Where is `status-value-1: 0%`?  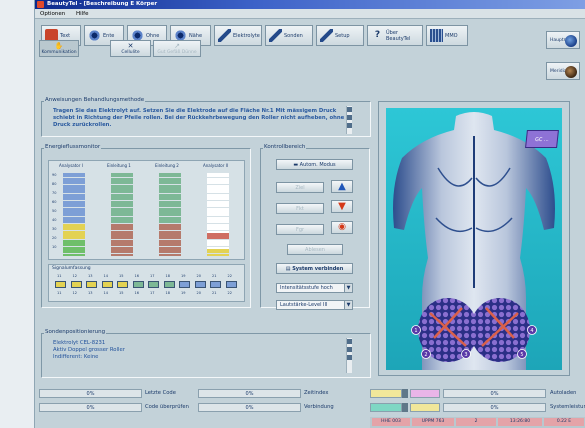
status-value-1: 0% is located at coordinates (90, 393).